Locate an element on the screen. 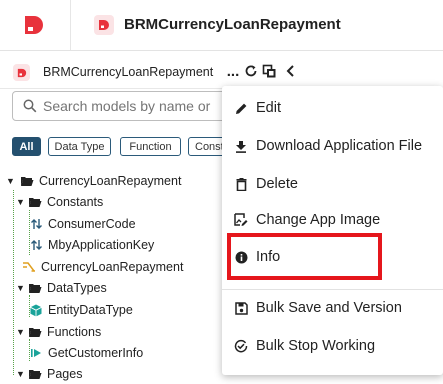 This screenshot has width=443, height=384. tree-item-get-customer-info: GetCustomerInfo is located at coordinates (86, 353).